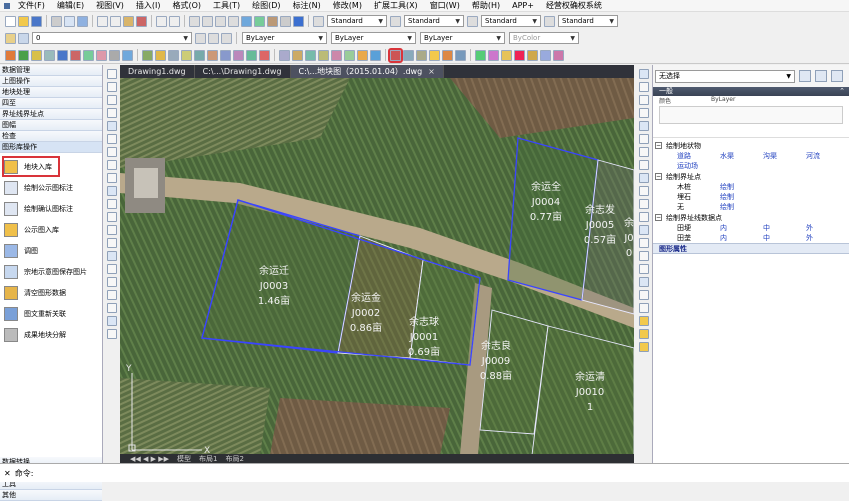  Describe the element at coordinates (56, 21) in the screenshot. I see `print-icon` at that location.